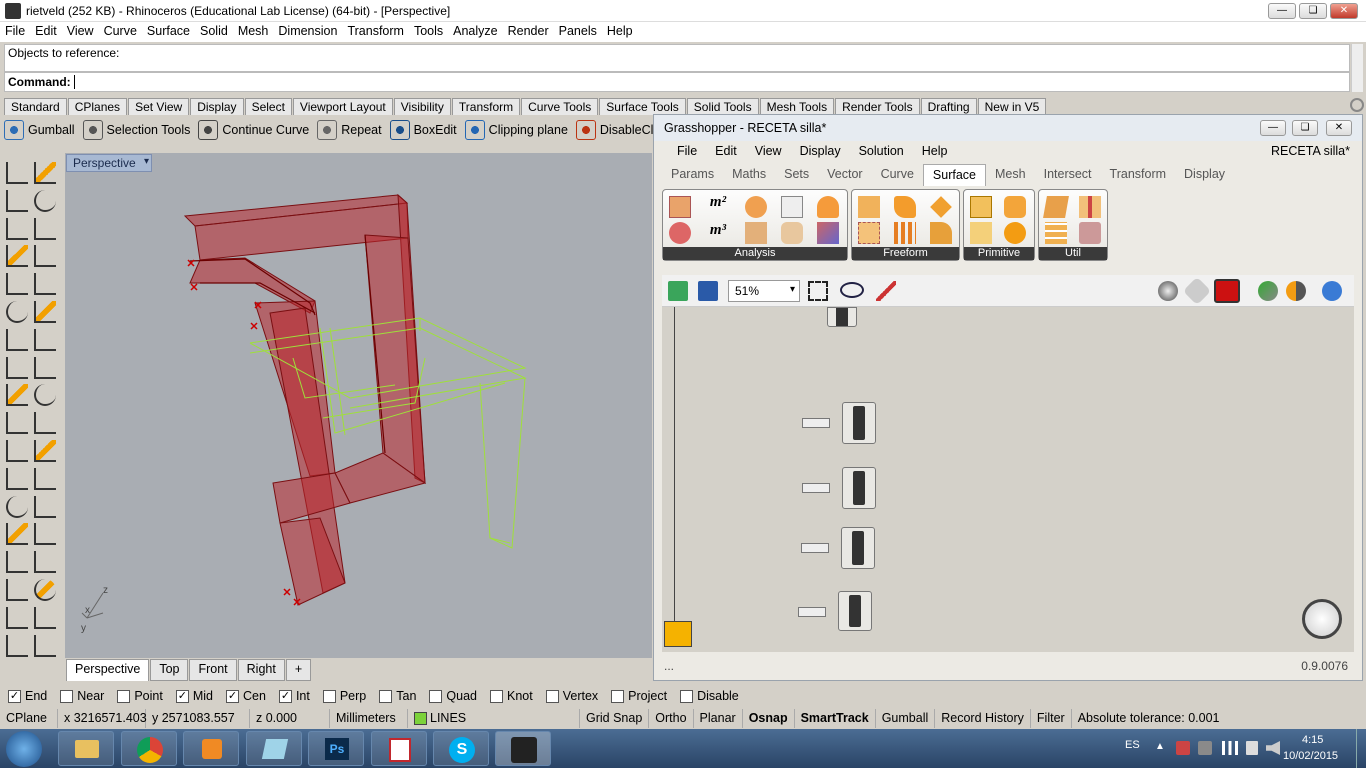  What do you see at coordinates (17, 423) in the screenshot?
I see `rotate-tool-icon` at bounding box center [17, 423].